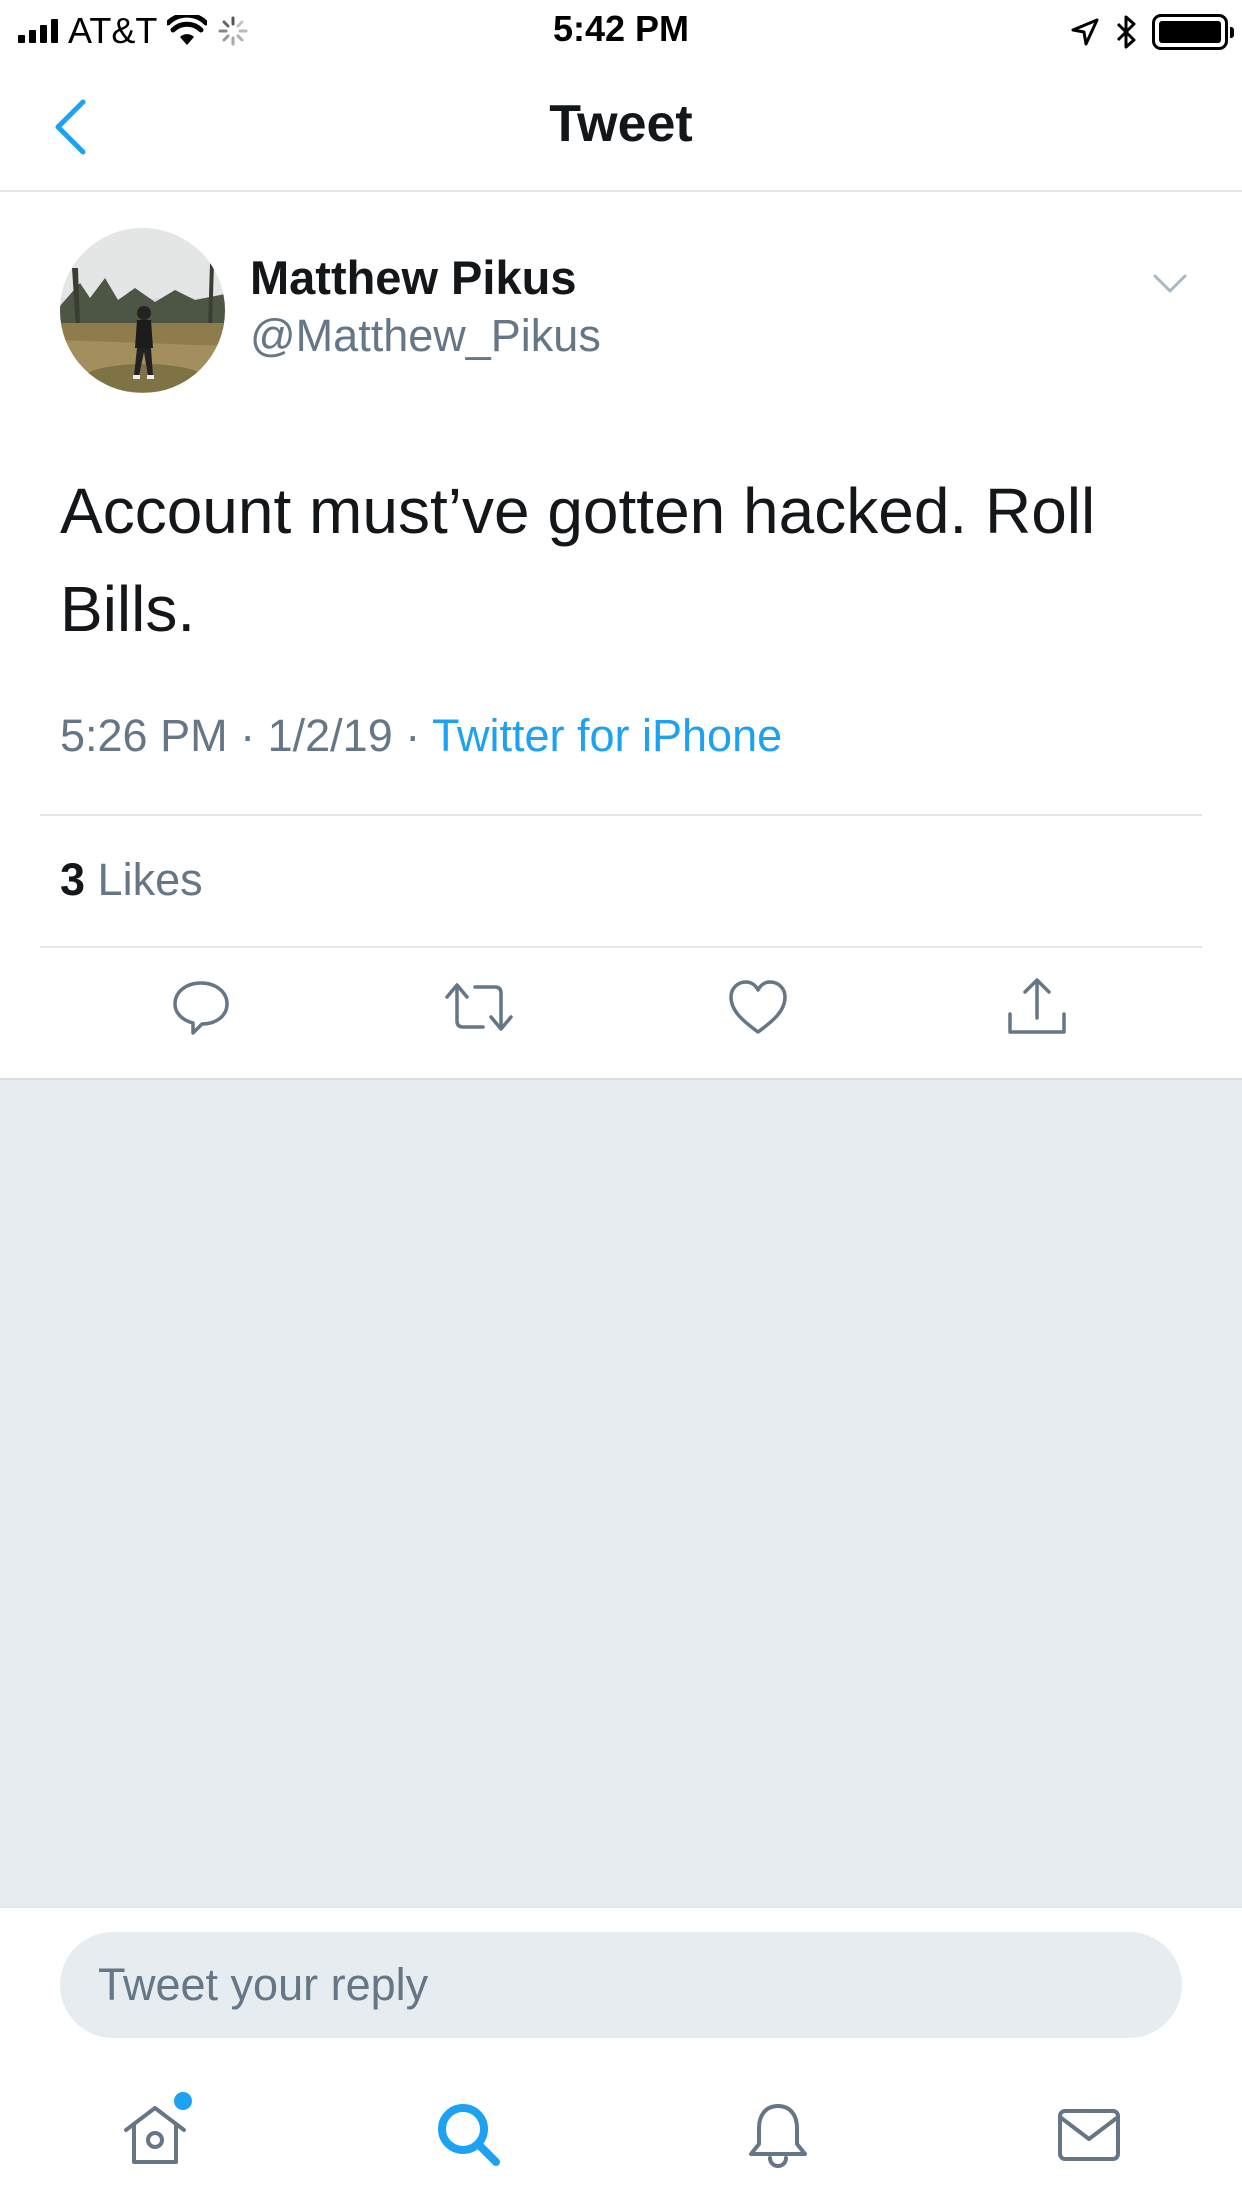 This screenshot has width=1242, height=2208. I want to click on home-icon, so click(155, 2135).